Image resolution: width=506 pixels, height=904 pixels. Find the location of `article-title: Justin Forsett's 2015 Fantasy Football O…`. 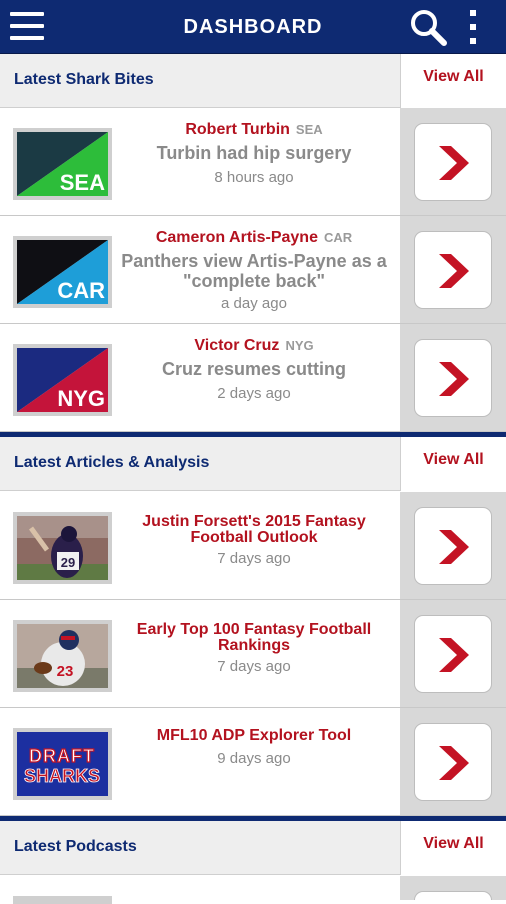

article-title: Justin Forsett's 2015 Fantasy Football O… is located at coordinates (254, 529).